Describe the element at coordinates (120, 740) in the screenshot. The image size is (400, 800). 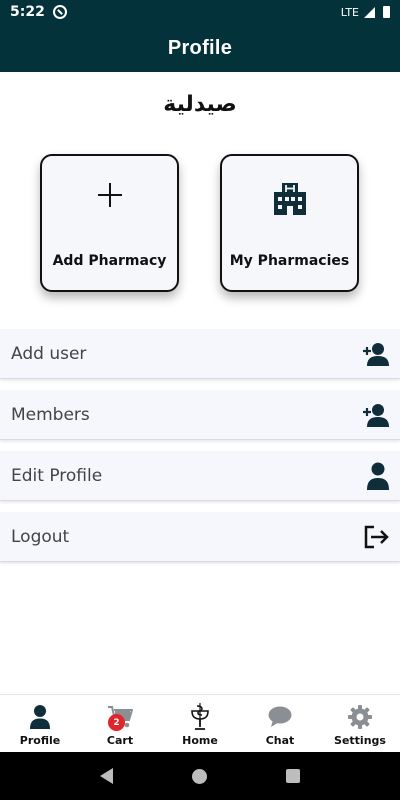
I see `nav-label: Cart` at that location.